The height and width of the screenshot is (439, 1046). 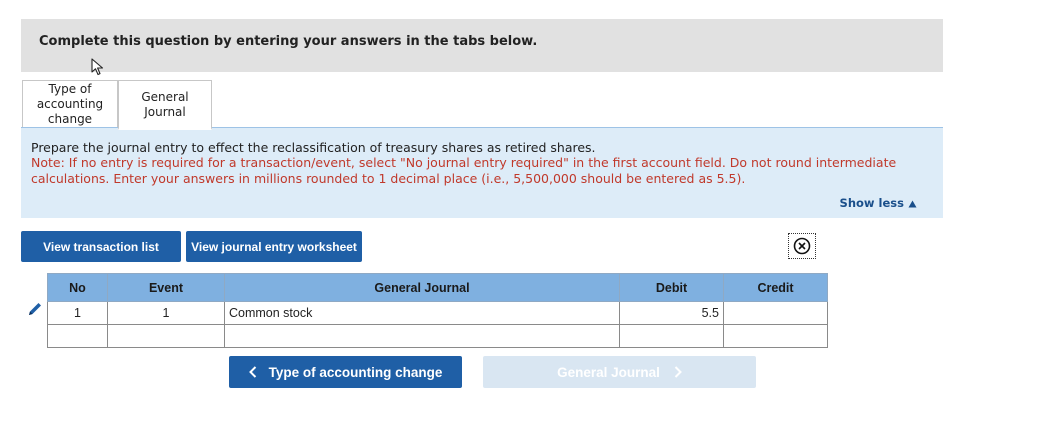 I want to click on tab-type-of-accounting-change: Type of accounting change, so click(x=70, y=104).